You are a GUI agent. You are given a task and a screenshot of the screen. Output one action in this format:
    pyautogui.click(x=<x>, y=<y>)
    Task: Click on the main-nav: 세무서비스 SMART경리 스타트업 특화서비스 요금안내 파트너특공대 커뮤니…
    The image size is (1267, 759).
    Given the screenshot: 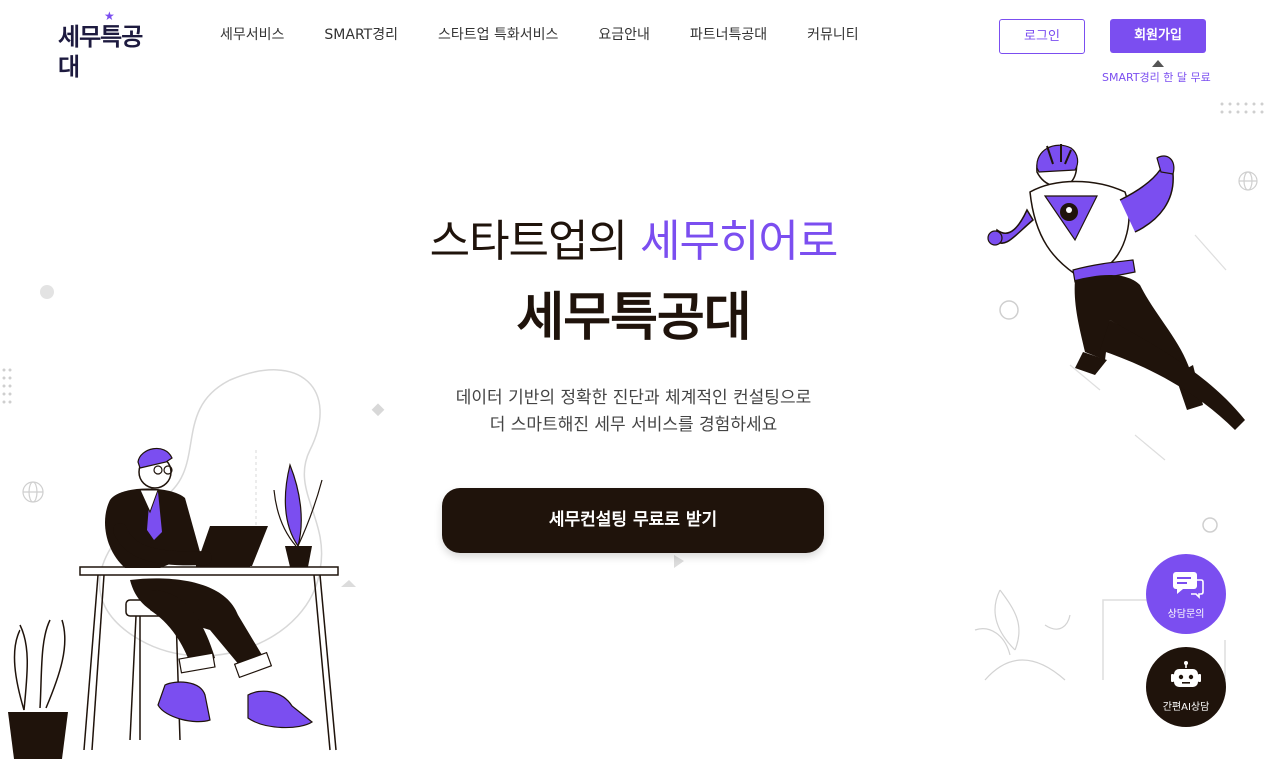 What is the action you would take?
    pyautogui.click(x=539, y=35)
    